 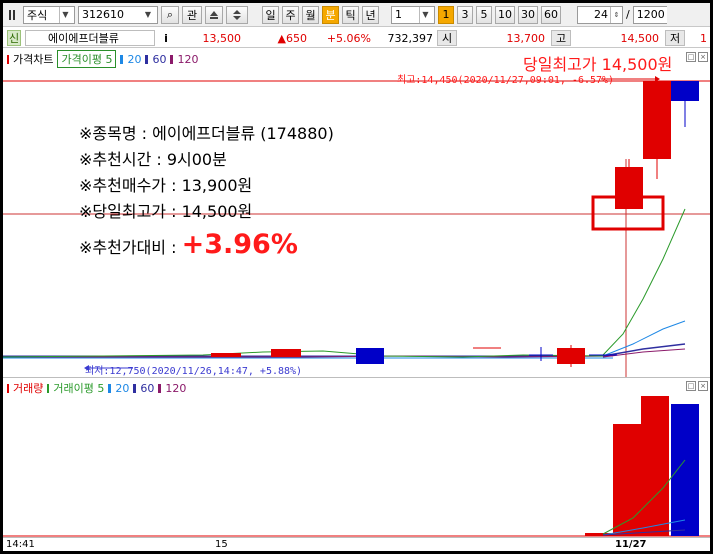 What do you see at coordinates (410, 38) in the screenshot?
I see `volume-value: 732,397` at bounding box center [410, 38].